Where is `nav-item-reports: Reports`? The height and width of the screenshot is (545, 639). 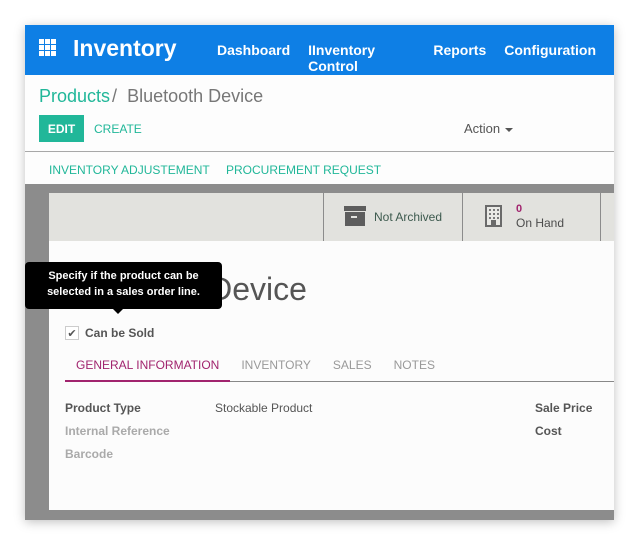
nav-item-reports: Reports is located at coordinates (459, 58).